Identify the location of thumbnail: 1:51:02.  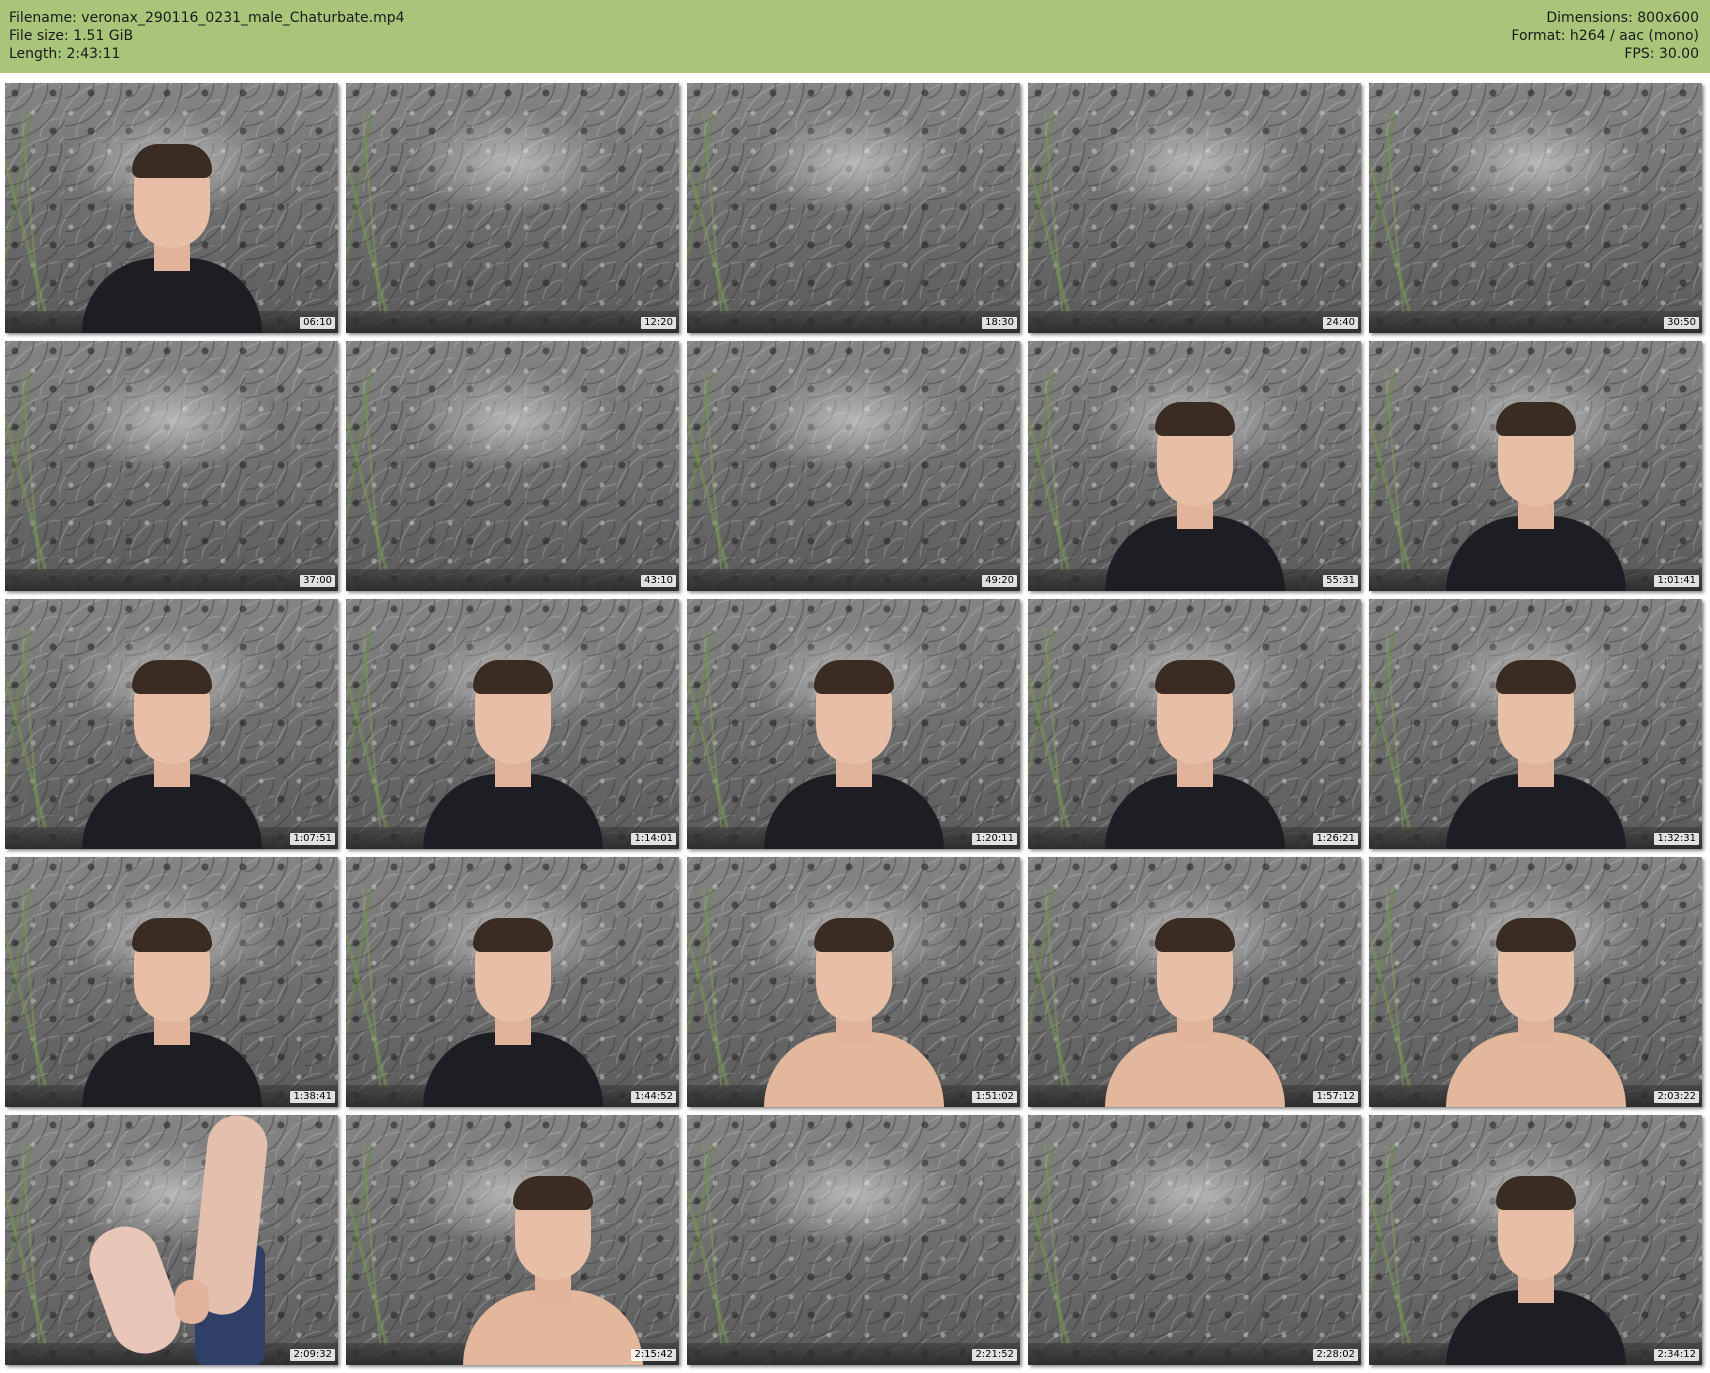
(853, 982).